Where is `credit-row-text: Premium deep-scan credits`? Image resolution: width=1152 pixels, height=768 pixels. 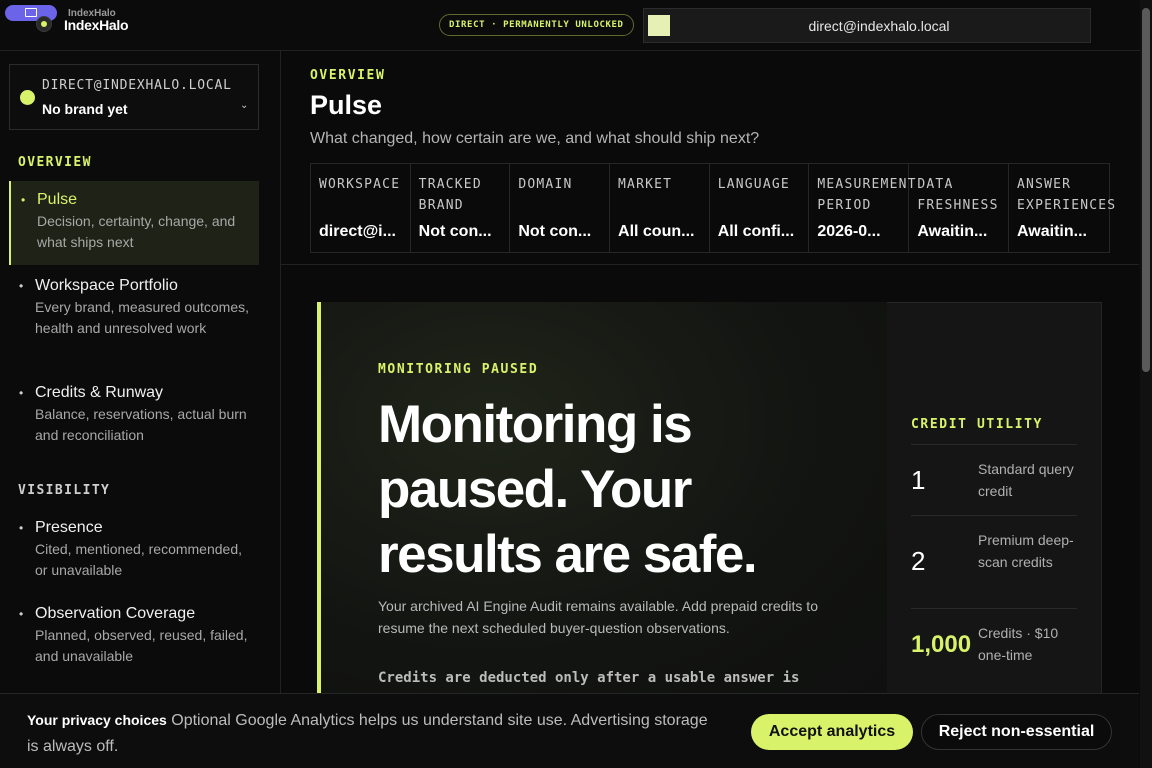 credit-row-text: Premium deep-scan credits is located at coordinates (1026, 551).